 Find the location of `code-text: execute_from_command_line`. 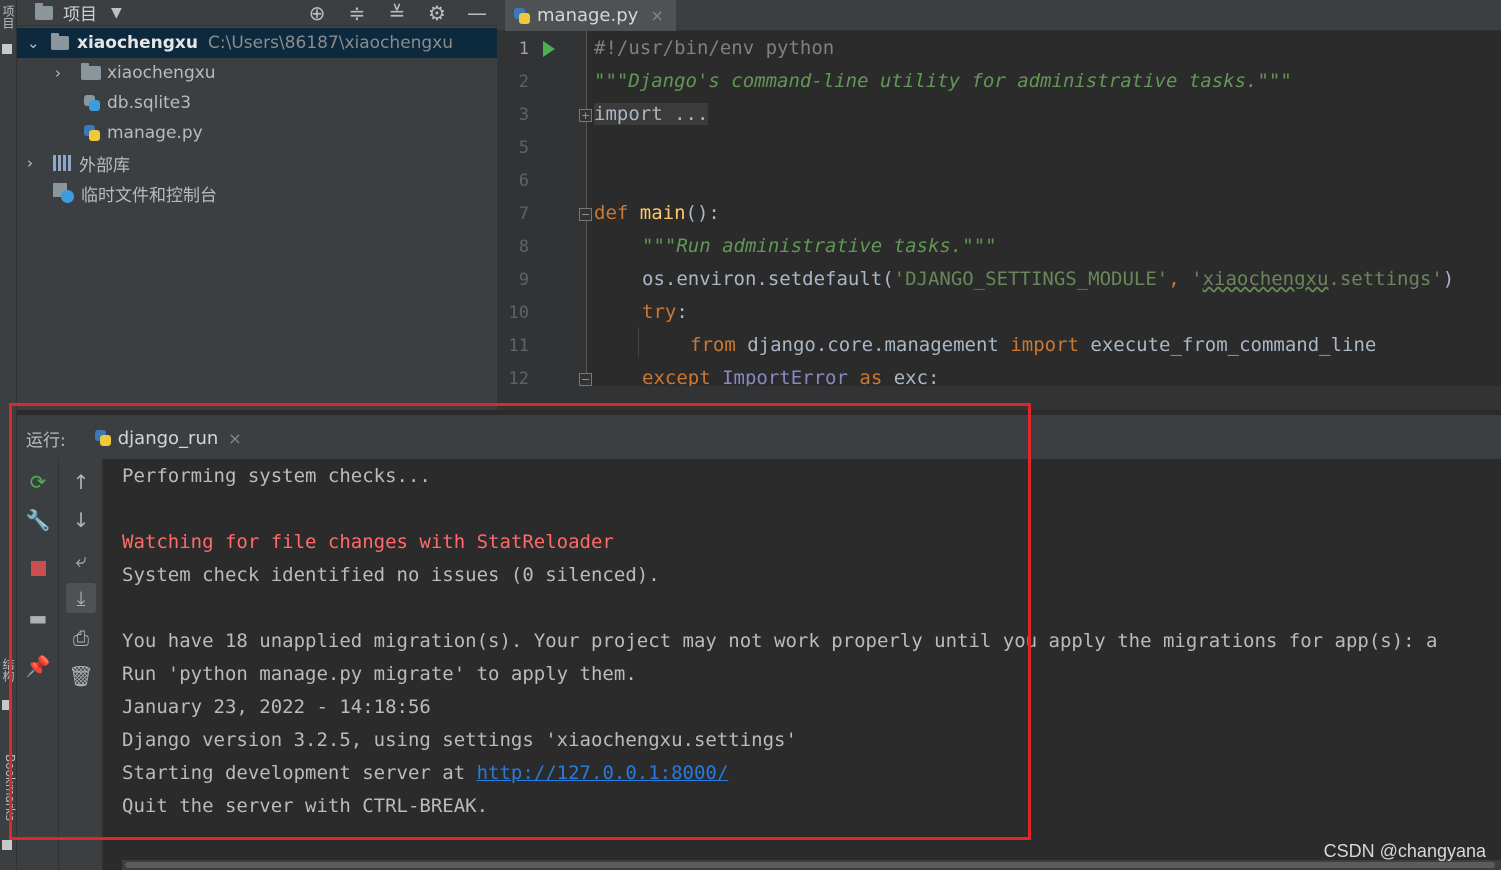

code-text: execute_from_command_line is located at coordinates (1227, 345).